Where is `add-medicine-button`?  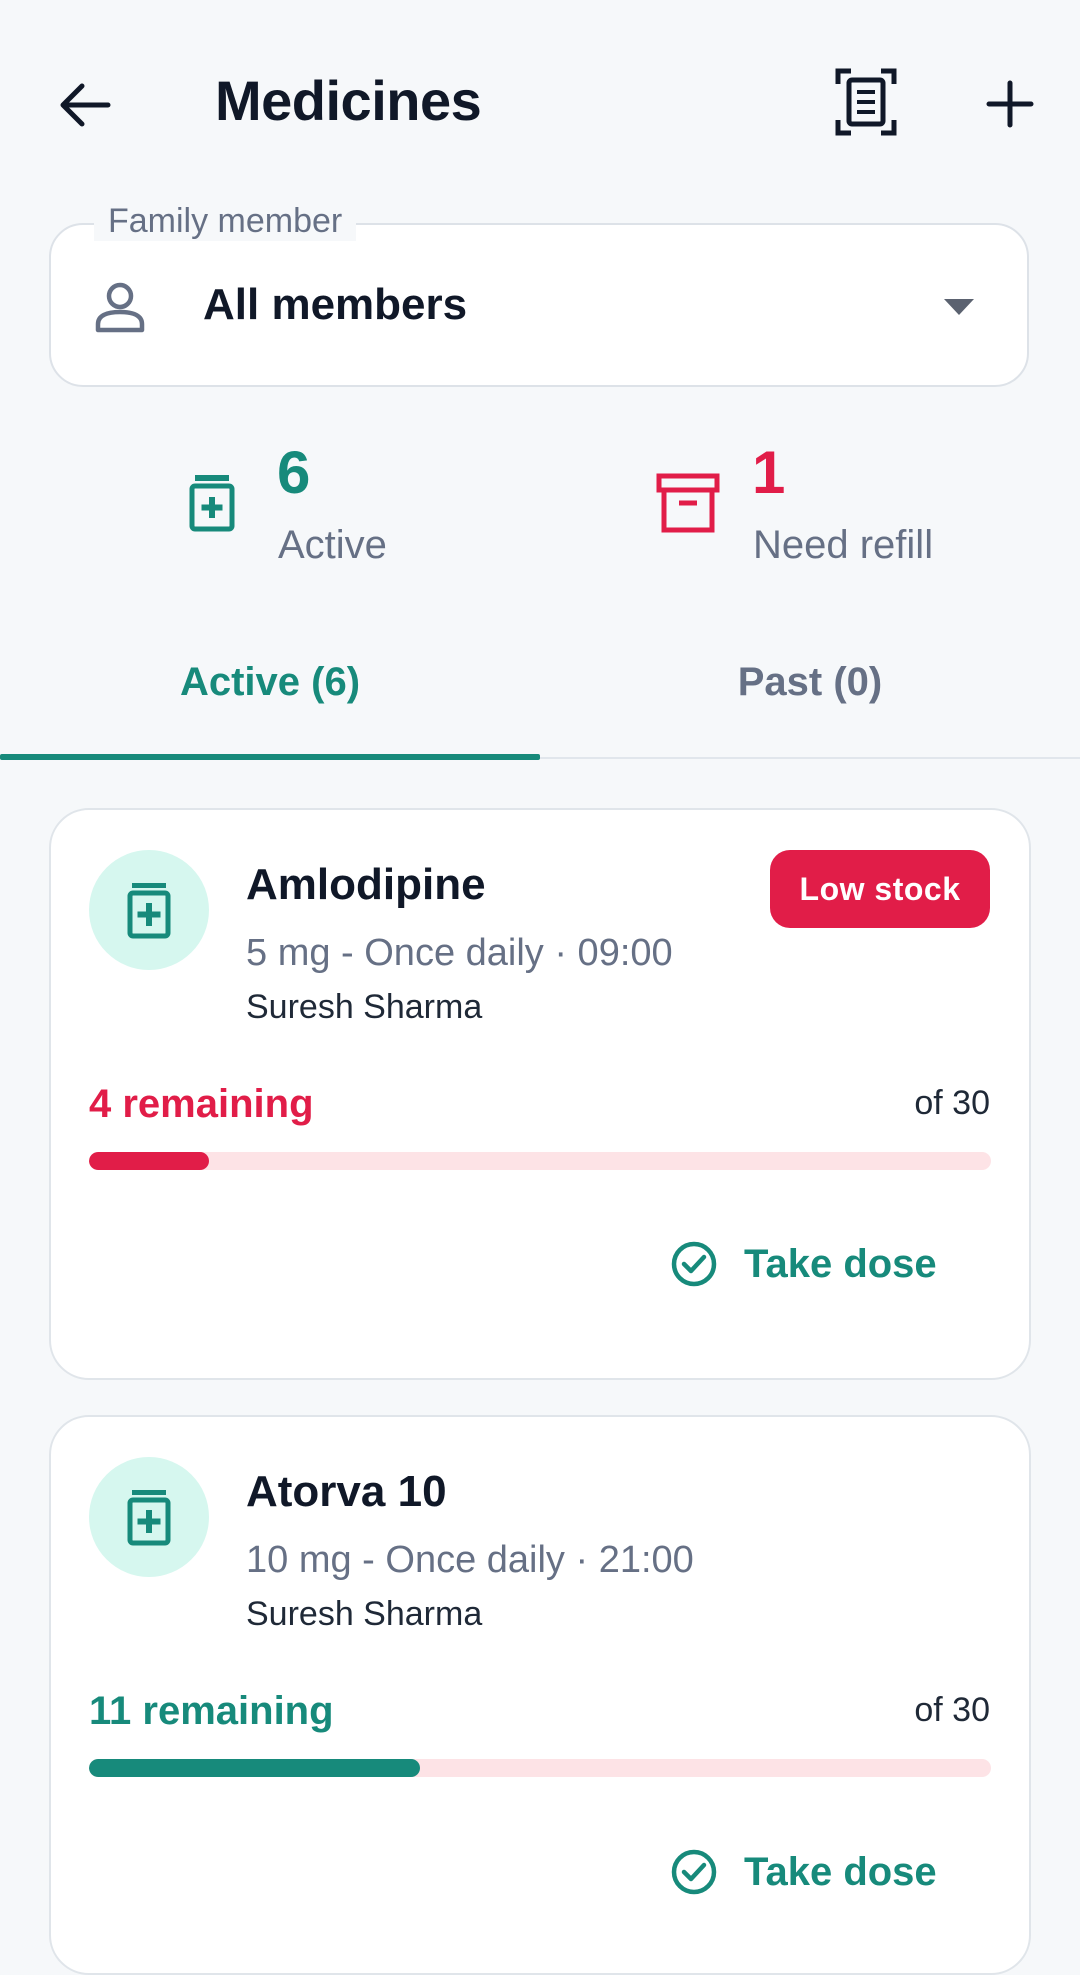 add-medicine-button is located at coordinates (1010, 104).